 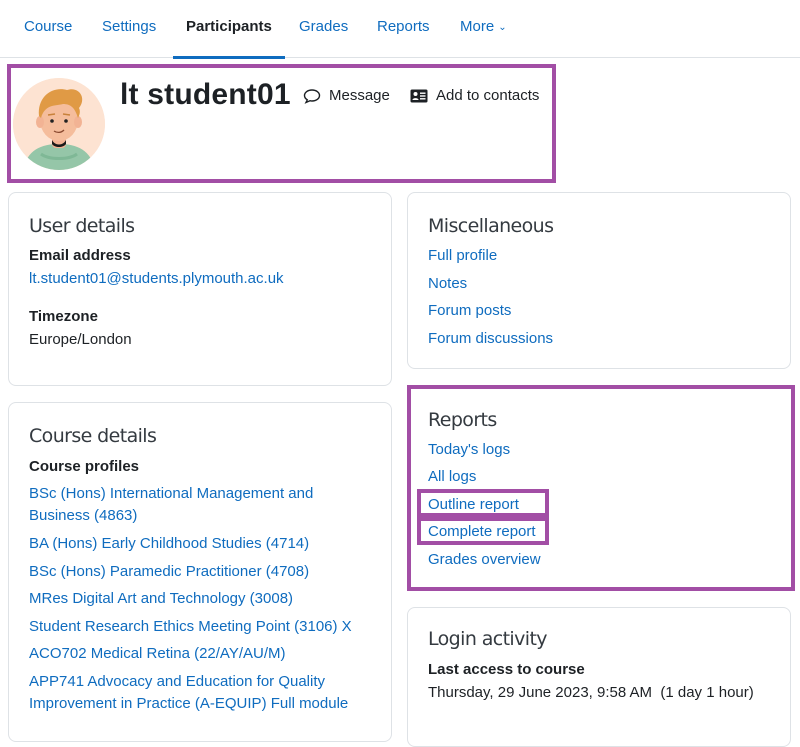 What do you see at coordinates (447, 283) in the screenshot?
I see `notes-link: Notes` at bounding box center [447, 283].